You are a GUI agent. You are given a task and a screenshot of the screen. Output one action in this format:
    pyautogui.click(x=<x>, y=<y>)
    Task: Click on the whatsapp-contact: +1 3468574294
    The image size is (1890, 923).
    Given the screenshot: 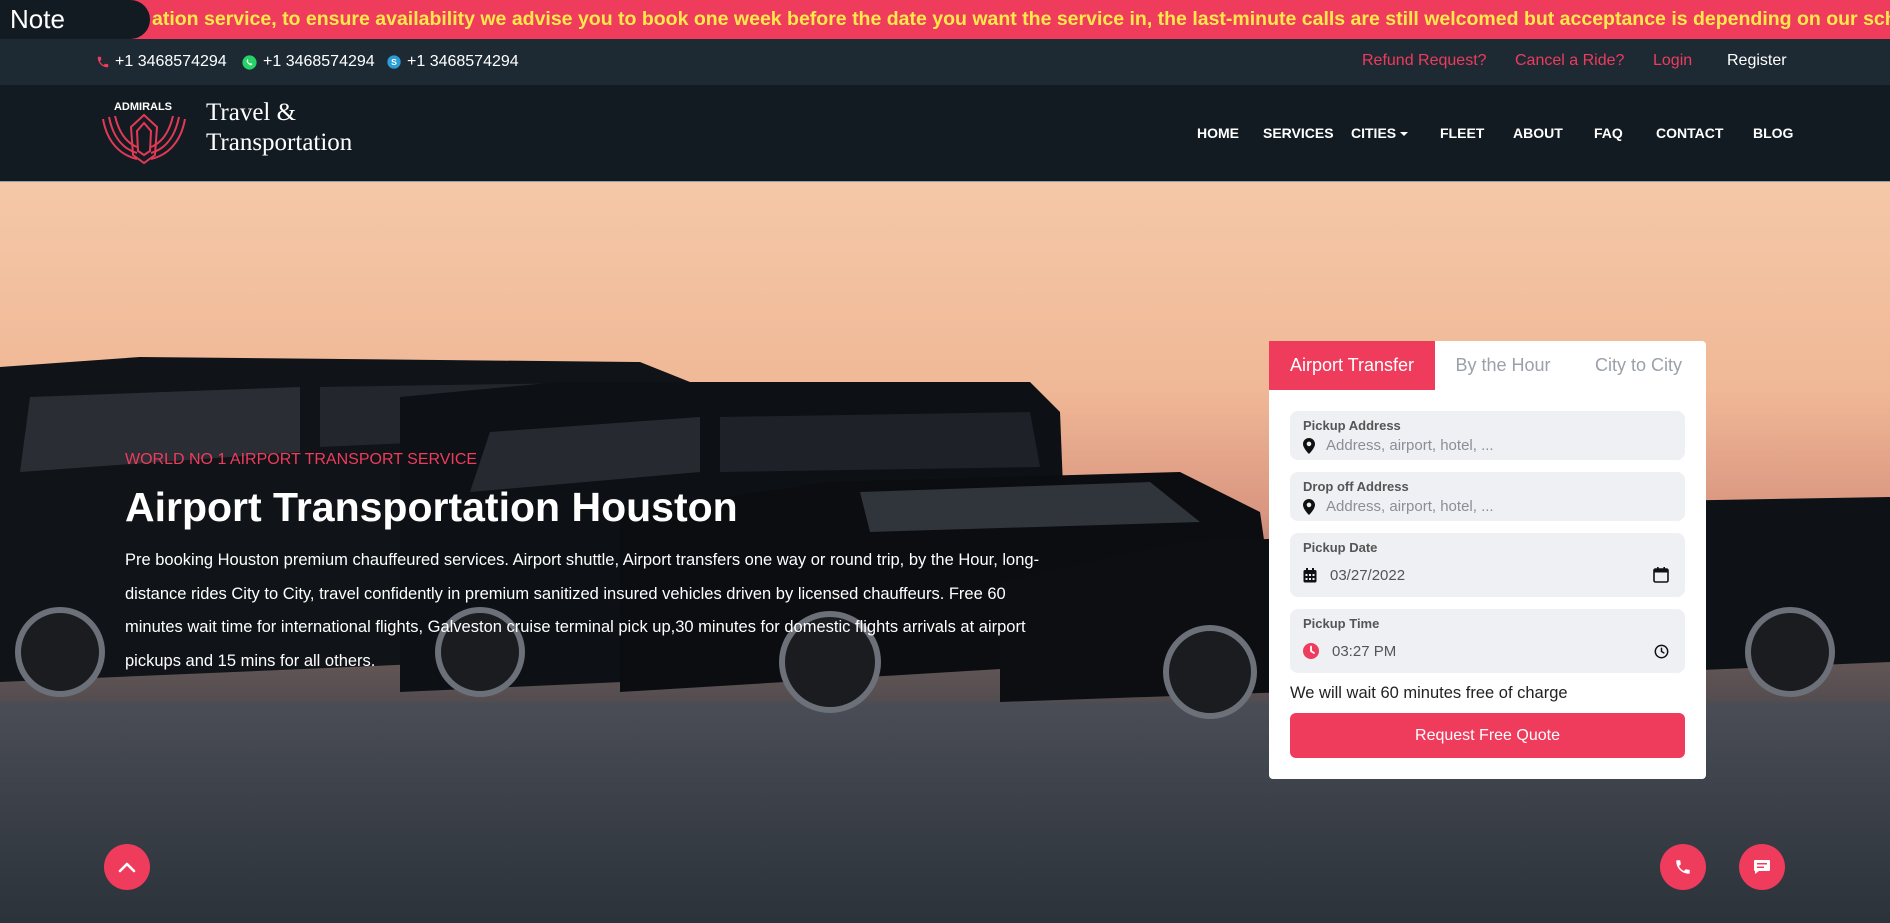 What is the action you would take?
    pyautogui.click(x=308, y=62)
    